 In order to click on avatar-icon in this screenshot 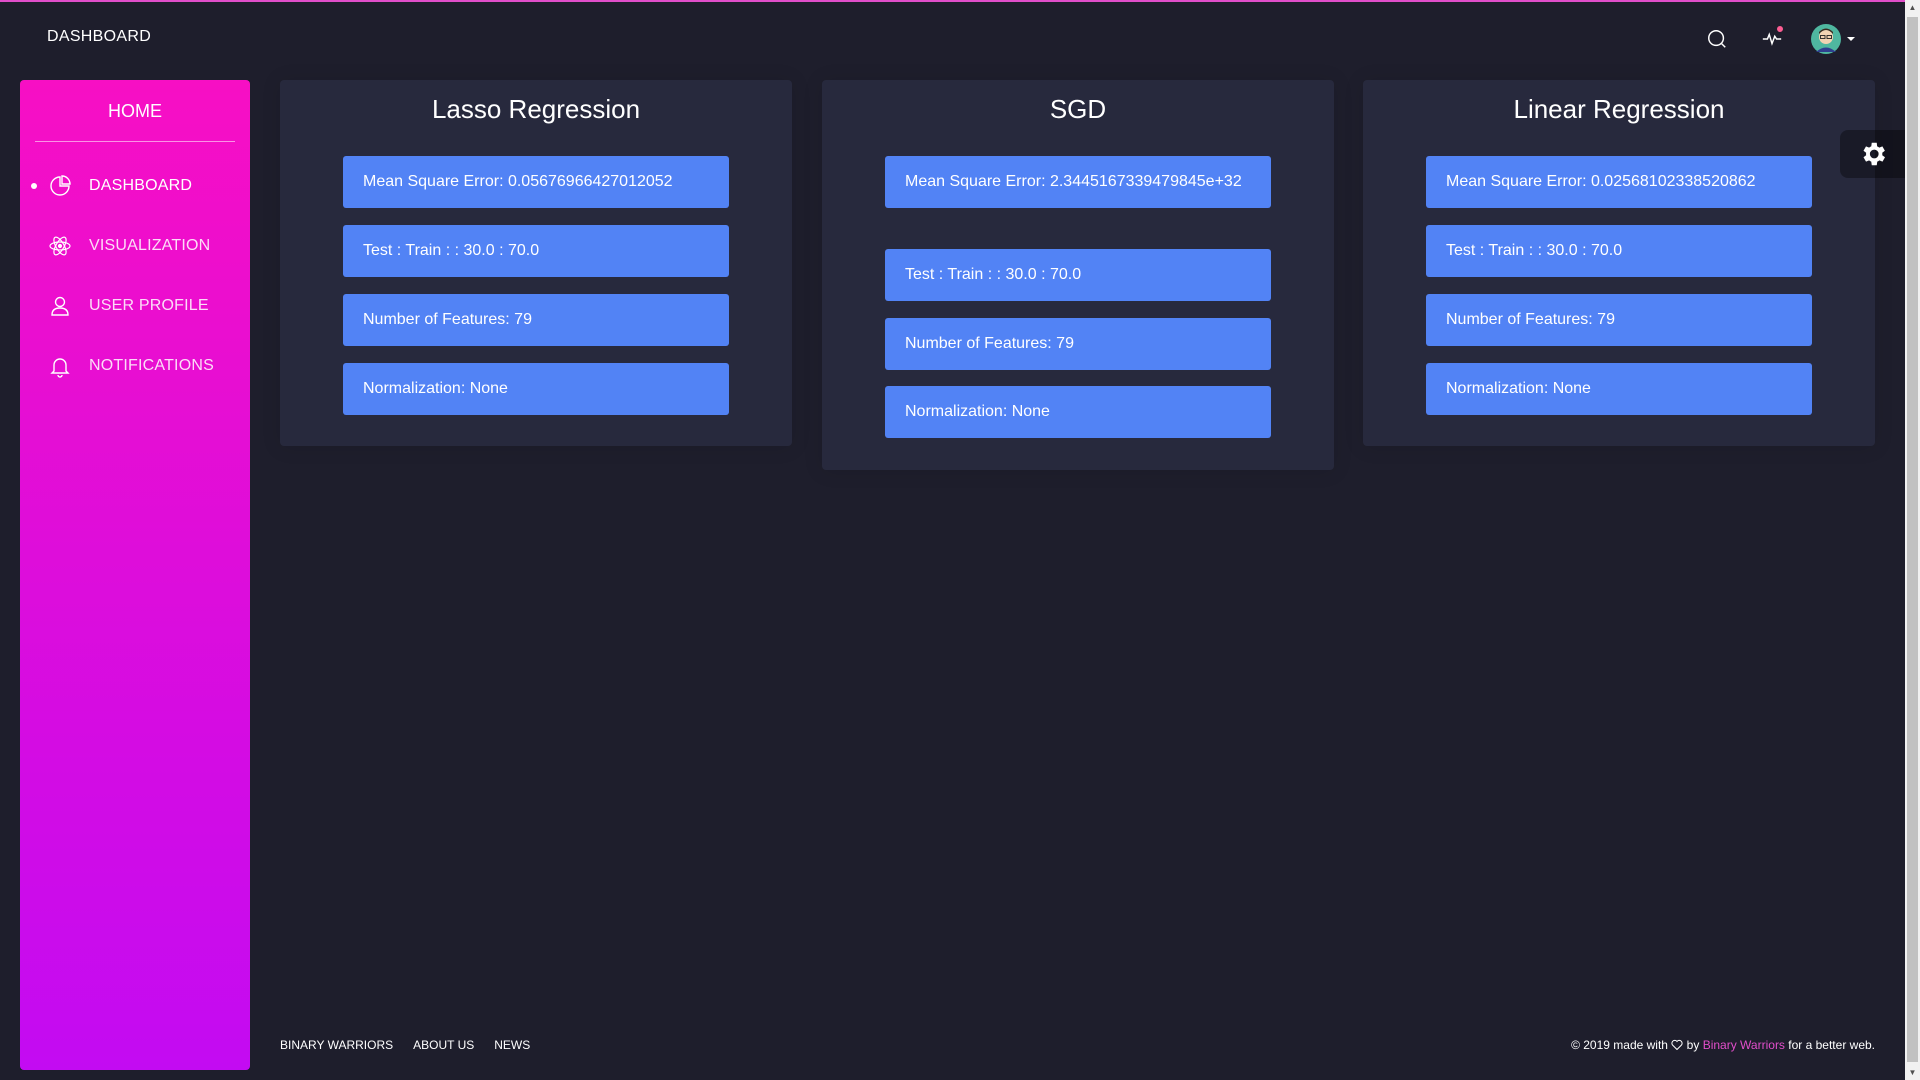, I will do `click(1826, 39)`.